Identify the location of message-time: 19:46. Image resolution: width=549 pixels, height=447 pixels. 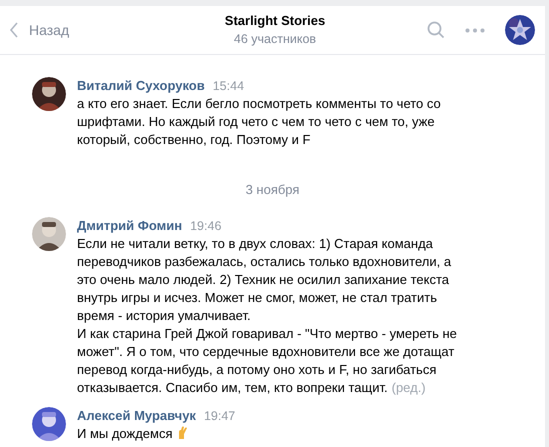
(206, 226).